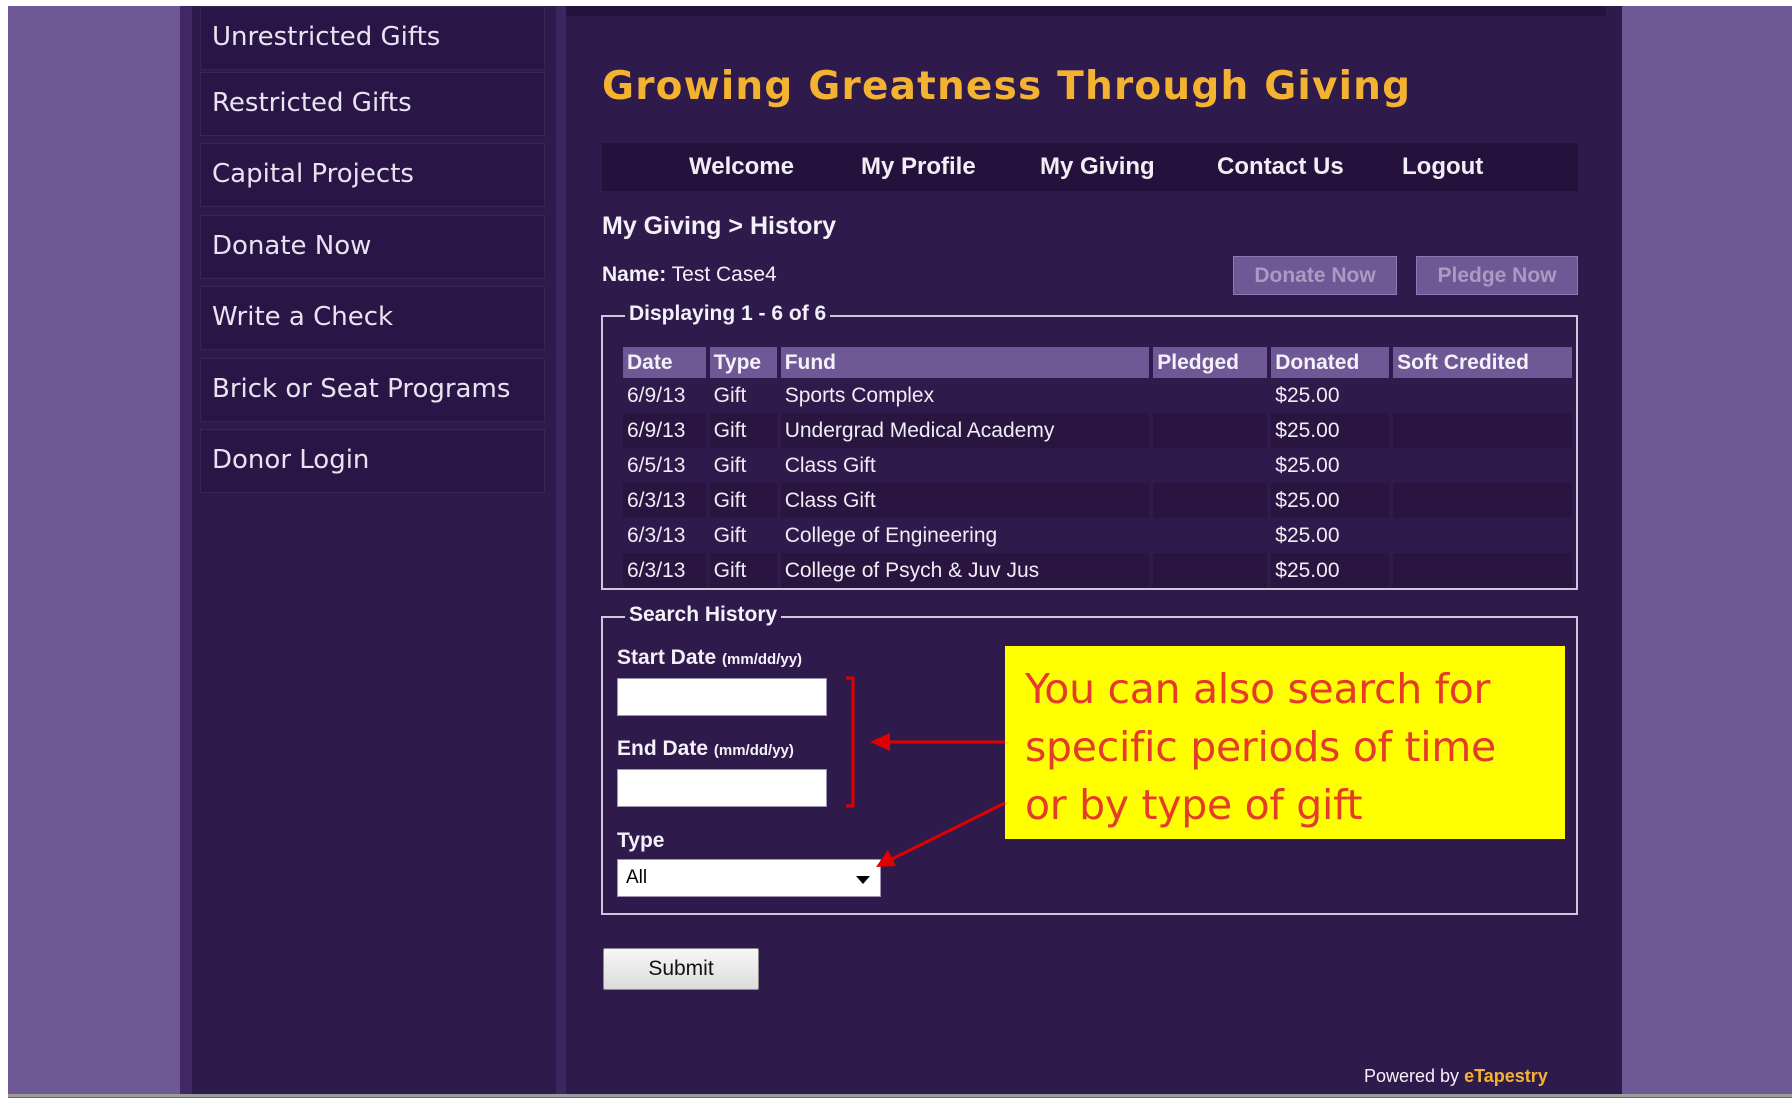 This screenshot has width=1792, height=1100. Describe the element at coordinates (926, 771) in the screenshot. I see `annotation-arrows` at that location.